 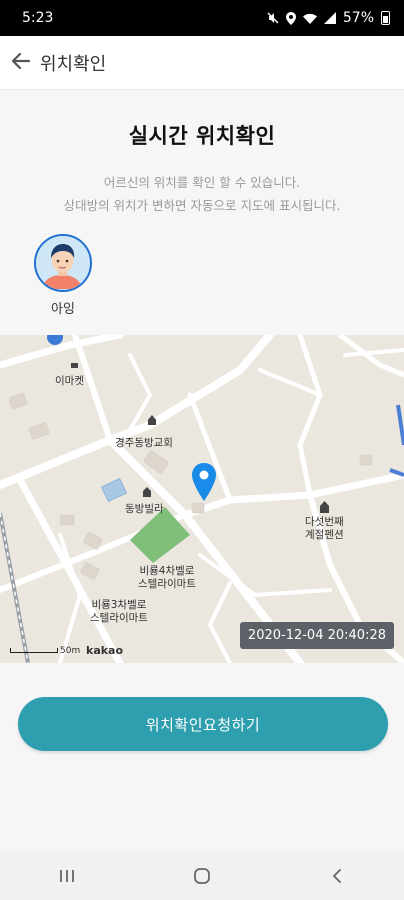 What do you see at coordinates (203, 724) in the screenshot?
I see `request-location-button: 위치확인요청하기` at bounding box center [203, 724].